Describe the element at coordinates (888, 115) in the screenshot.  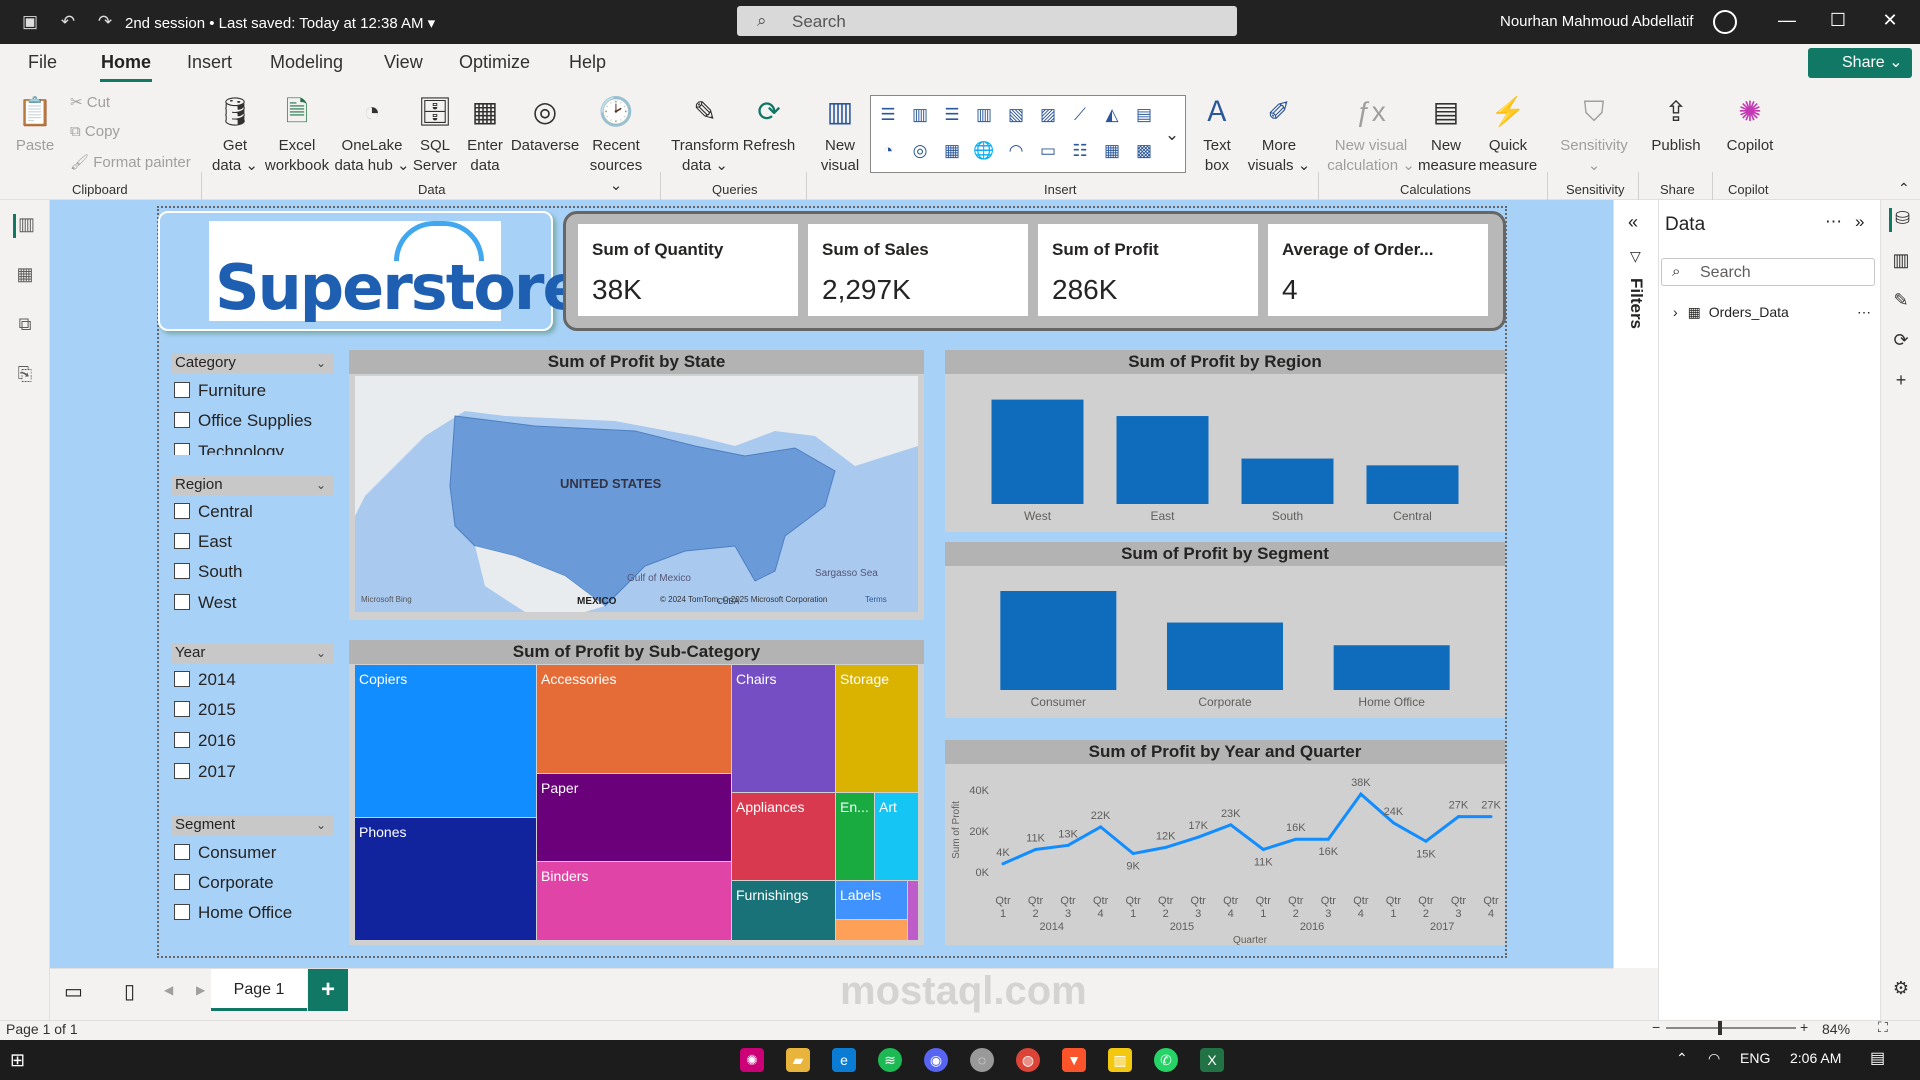
I see `stacked-bar-icon: ☰` at that location.